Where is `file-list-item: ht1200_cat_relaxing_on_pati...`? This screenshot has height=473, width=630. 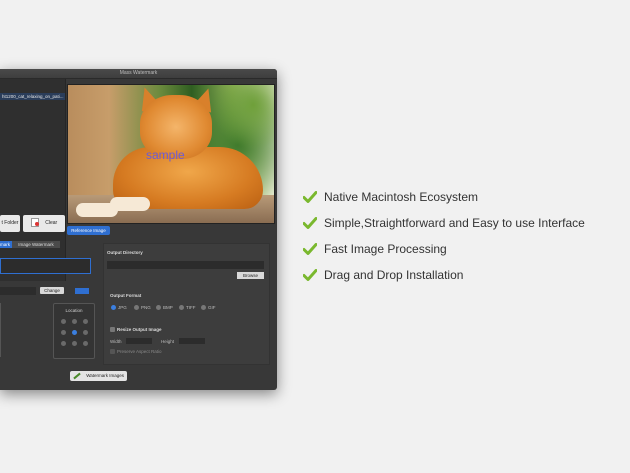 file-list-item: ht1200_cat_relaxing_on_pati... is located at coordinates (32, 96).